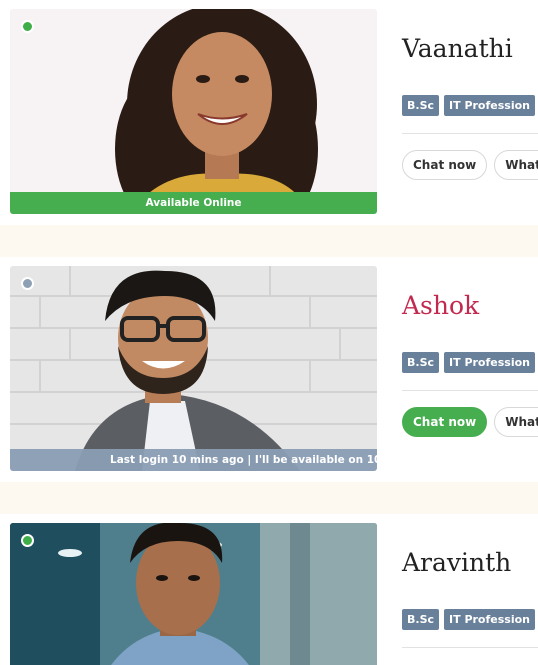  What do you see at coordinates (457, 48) in the screenshot?
I see `profile-name: Vaanathi` at bounding box center [457, 48].